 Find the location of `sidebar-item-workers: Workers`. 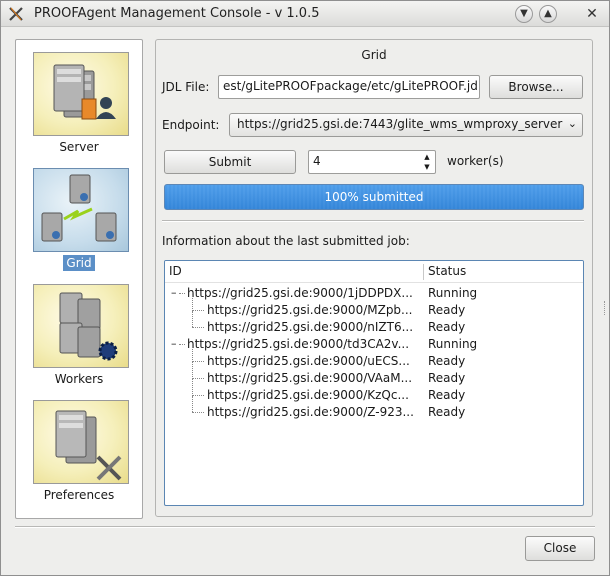

sidebar-item-workers: Workers is located at coordinates (79, 340).